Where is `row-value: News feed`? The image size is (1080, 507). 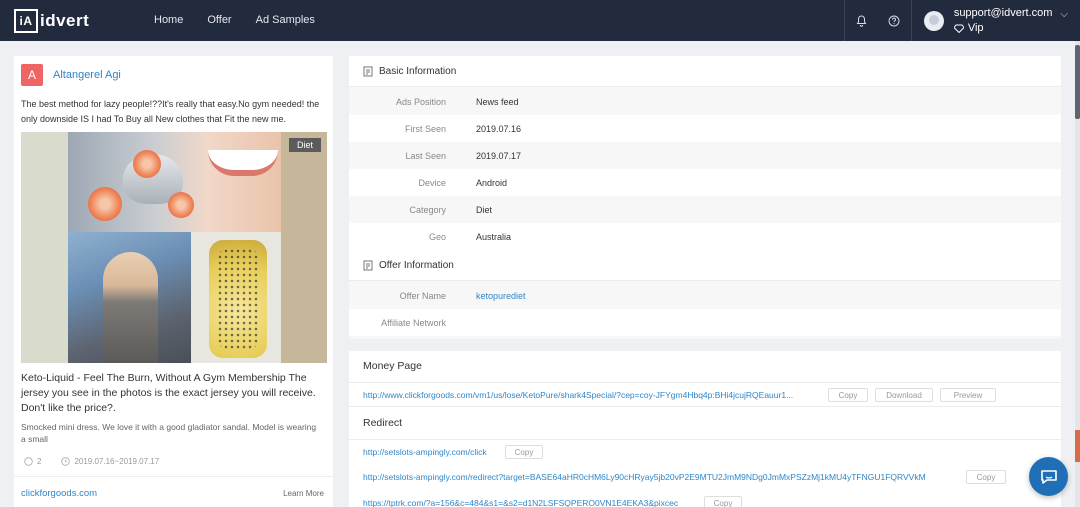
row-value: News feed is located at coordinates (497, 101).